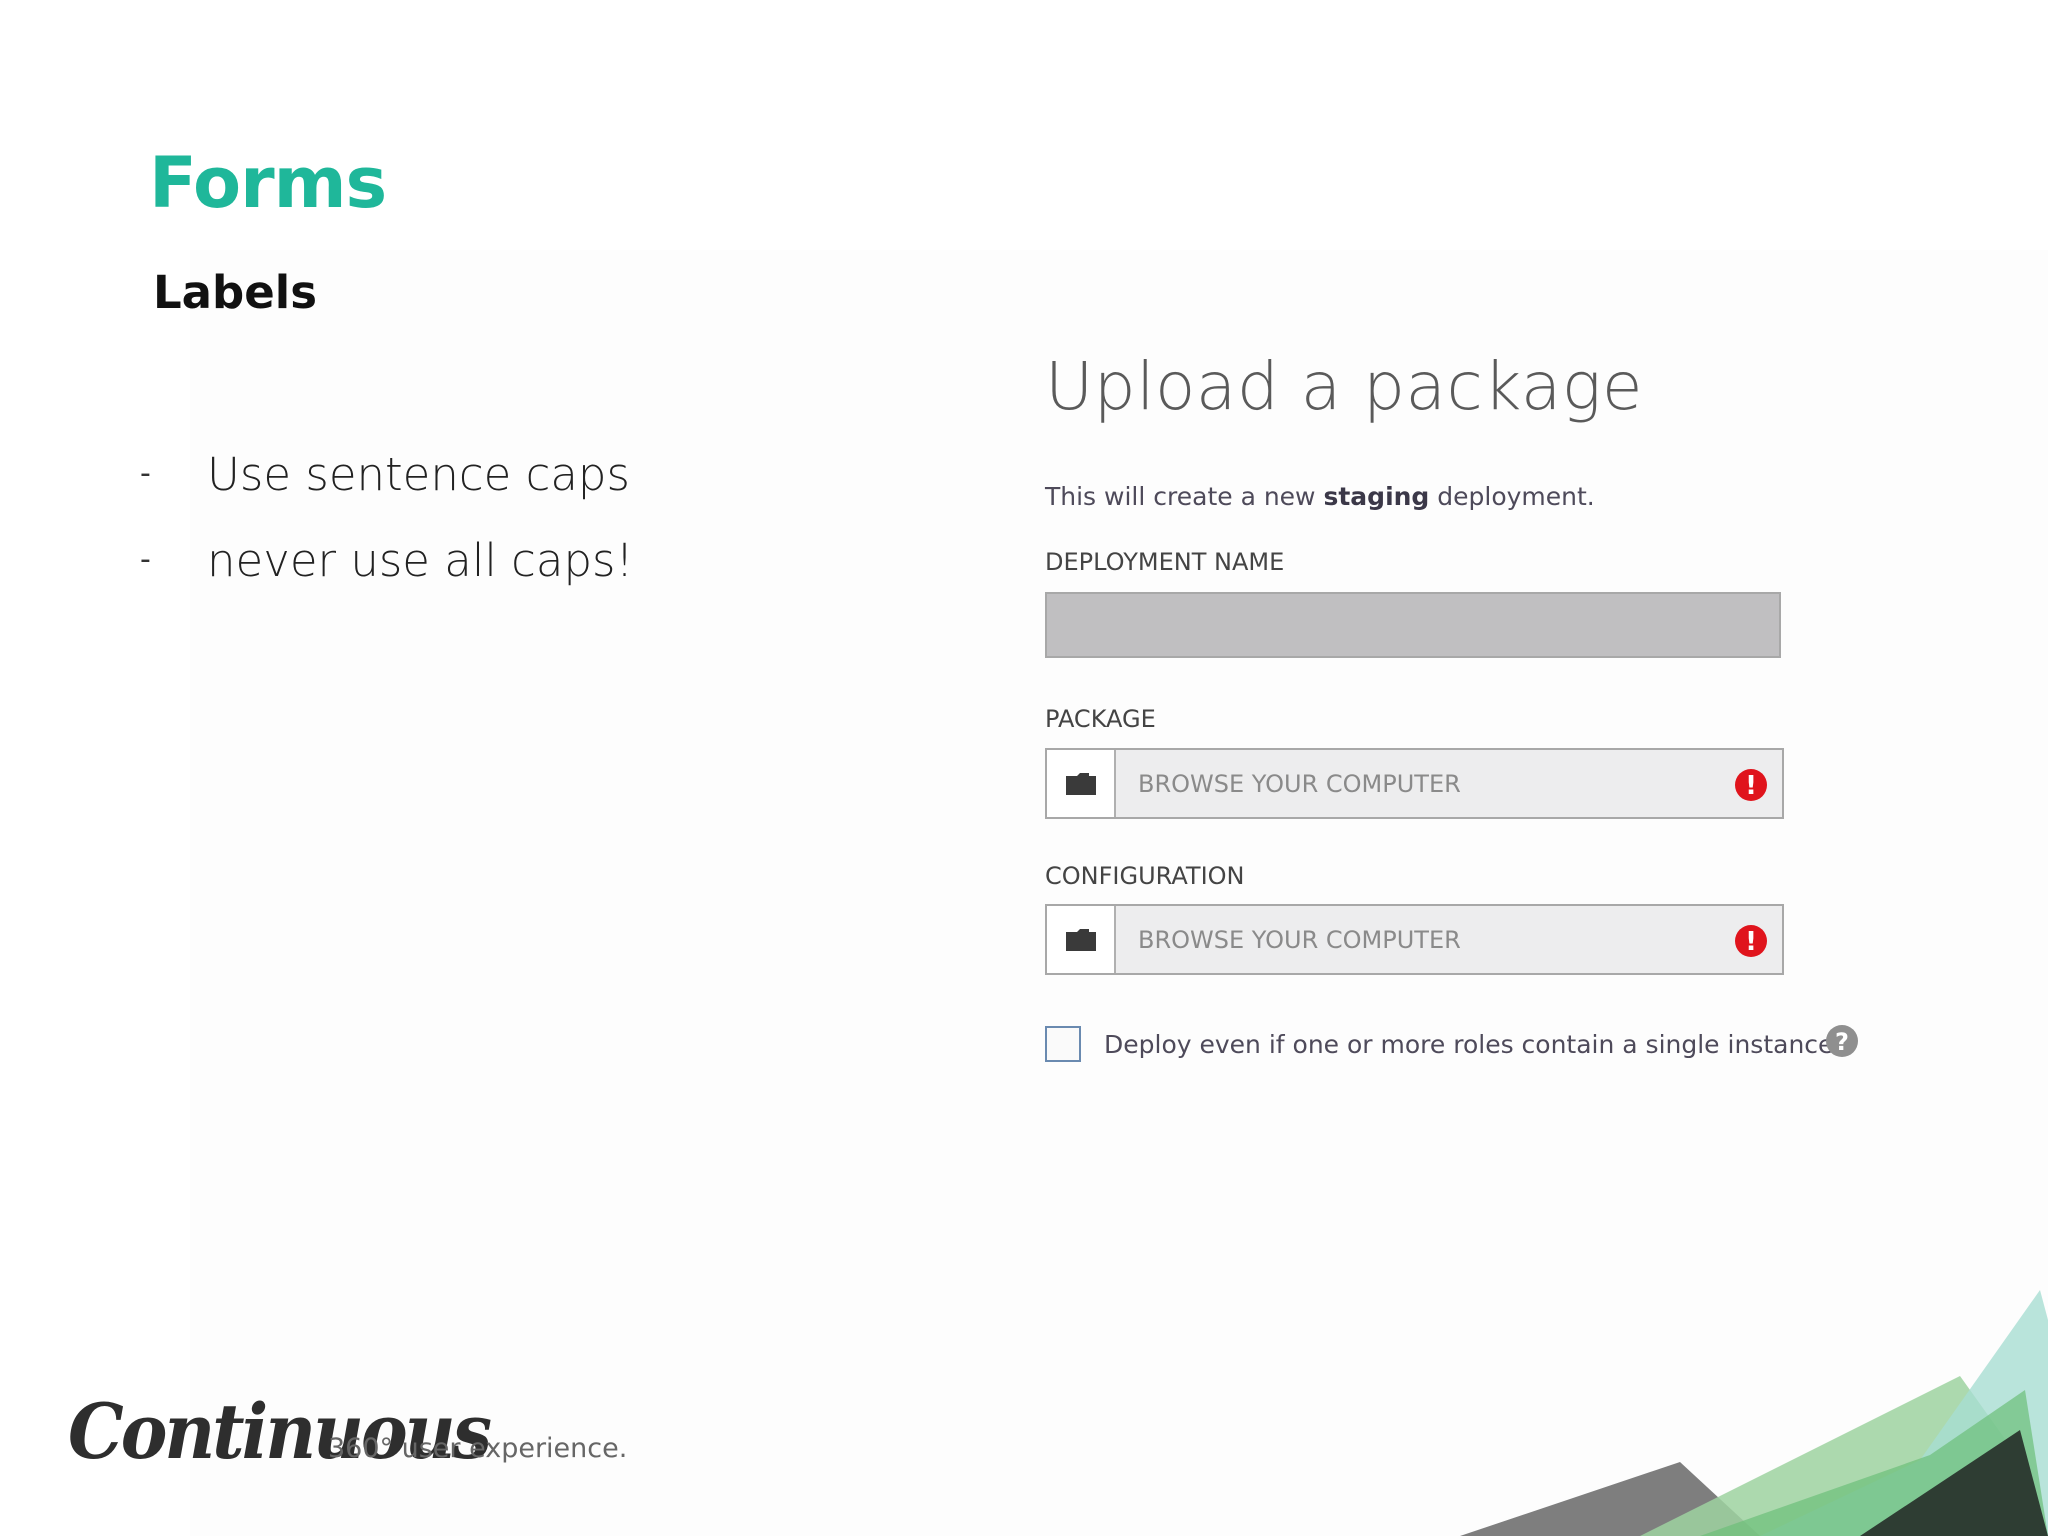  I want to click on slide-subtitle: Labels, so click(235, 292).